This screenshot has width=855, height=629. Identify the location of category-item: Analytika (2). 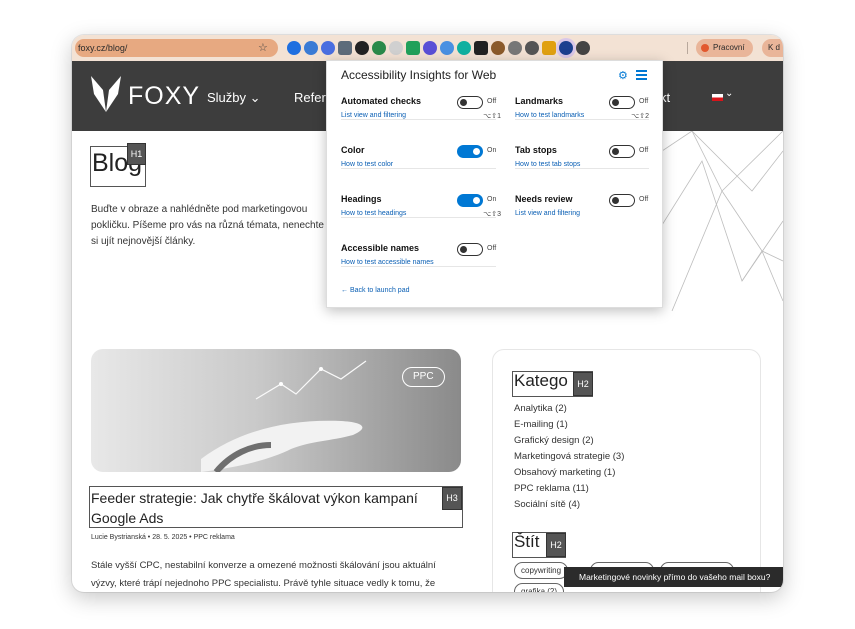
(569, 409).